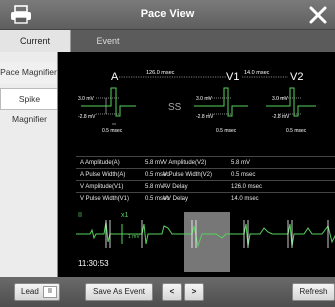  What do you see at coordinates (93, 263) in the screenshot?
I see `strip-time: 11:30:53` at bounding box center [93, 263].